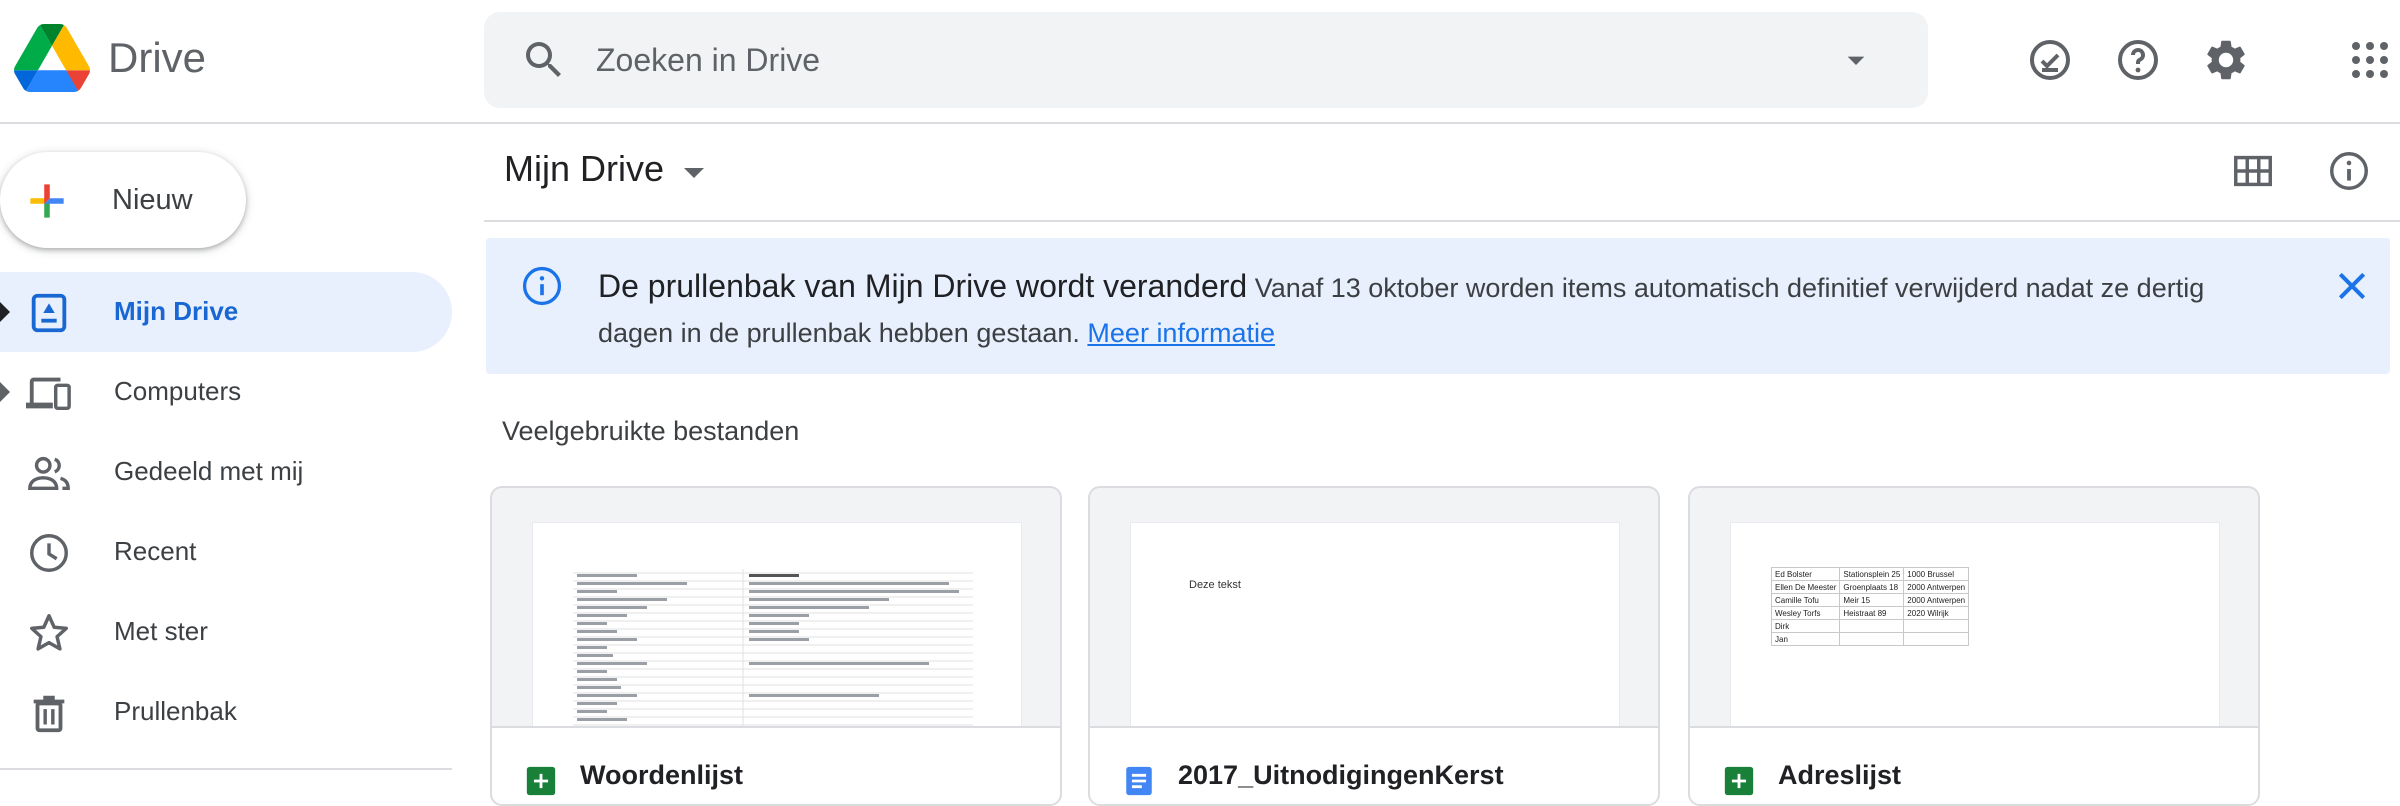 The height and width of the screenshot is (806, 2400). I want to click on shared-icon, so click(49, 473).